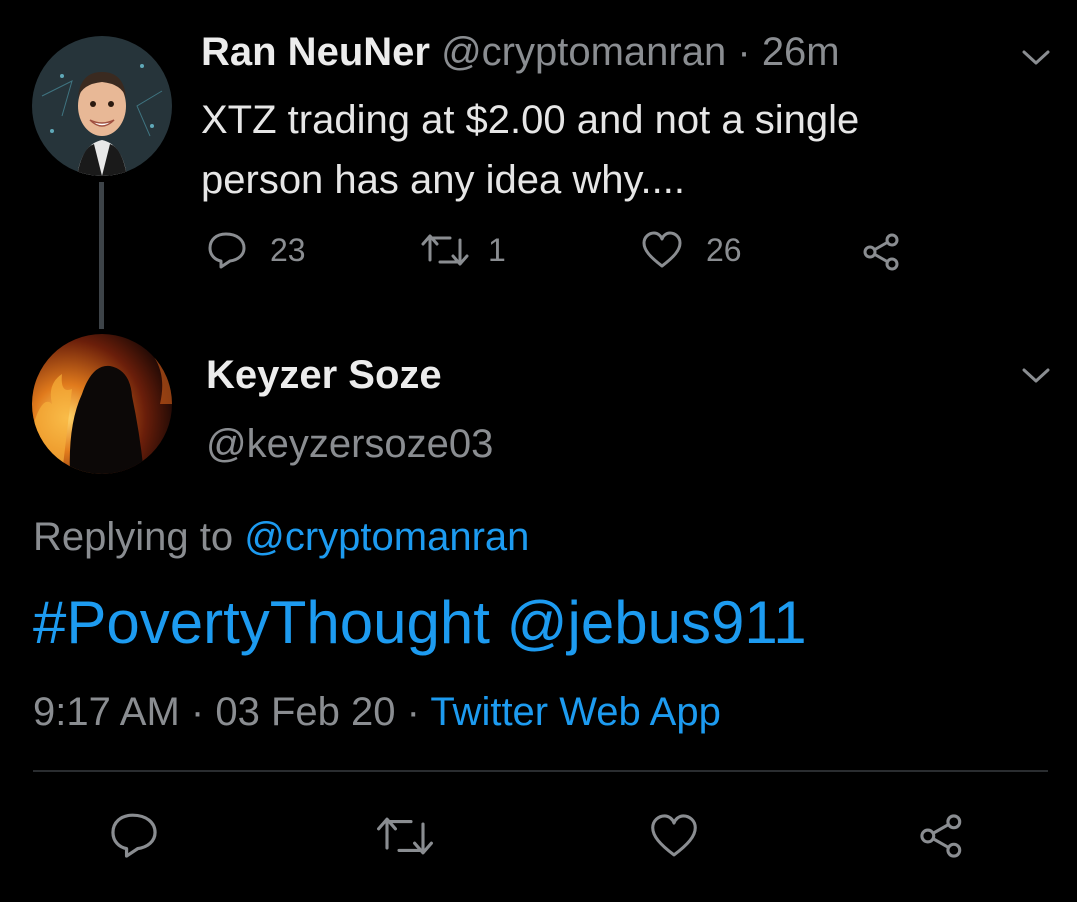 This screenshot has height=902, width=1077. I want to click on source-link: Twitter Web App, so click(575, 712).